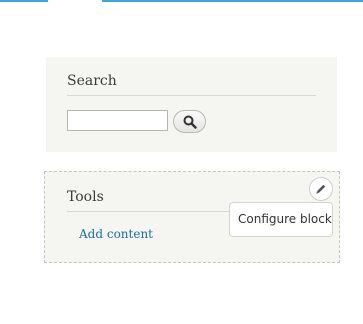 This screenshot has width=363, height=324. I want to click on top-accent-bar-right, so click(232, 1).